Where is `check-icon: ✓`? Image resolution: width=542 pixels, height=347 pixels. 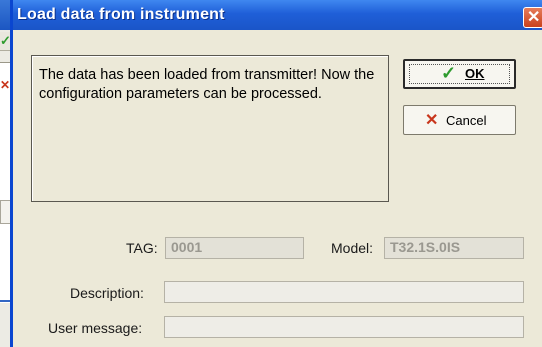
check-icon: ✓ is located at coordinates (449, 73).